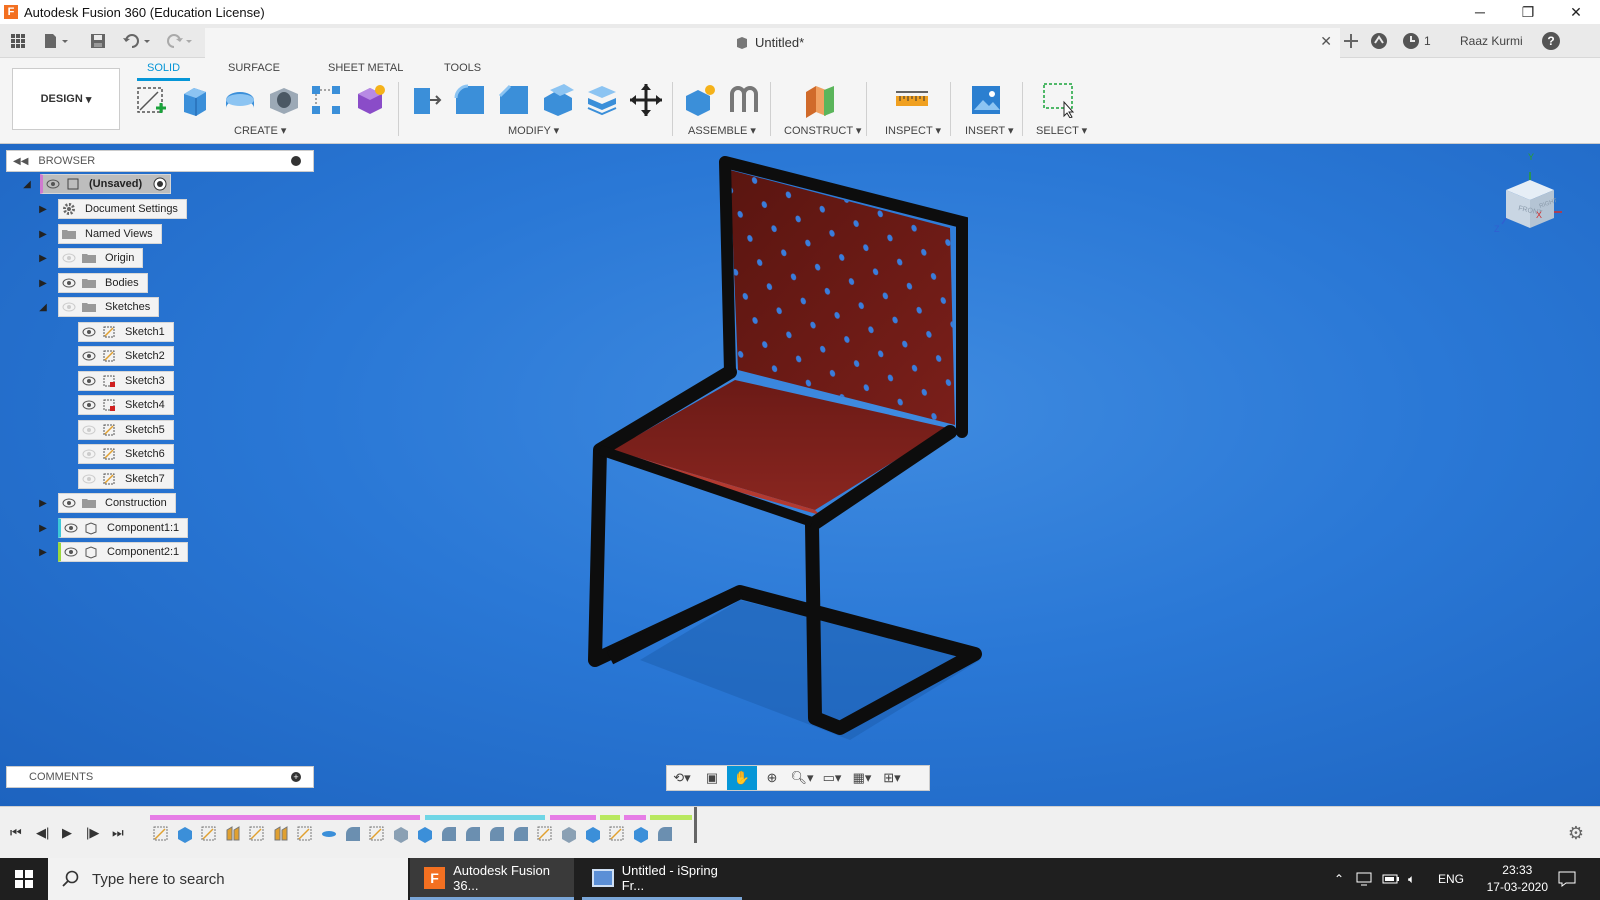 The height and width of the screenshot is (900, 1600). What do you see at coordinates (1576, 833) in the screenshot?
I see `timeline-settings-gear-icon: ⚙` at bounding box center [1576, 833].